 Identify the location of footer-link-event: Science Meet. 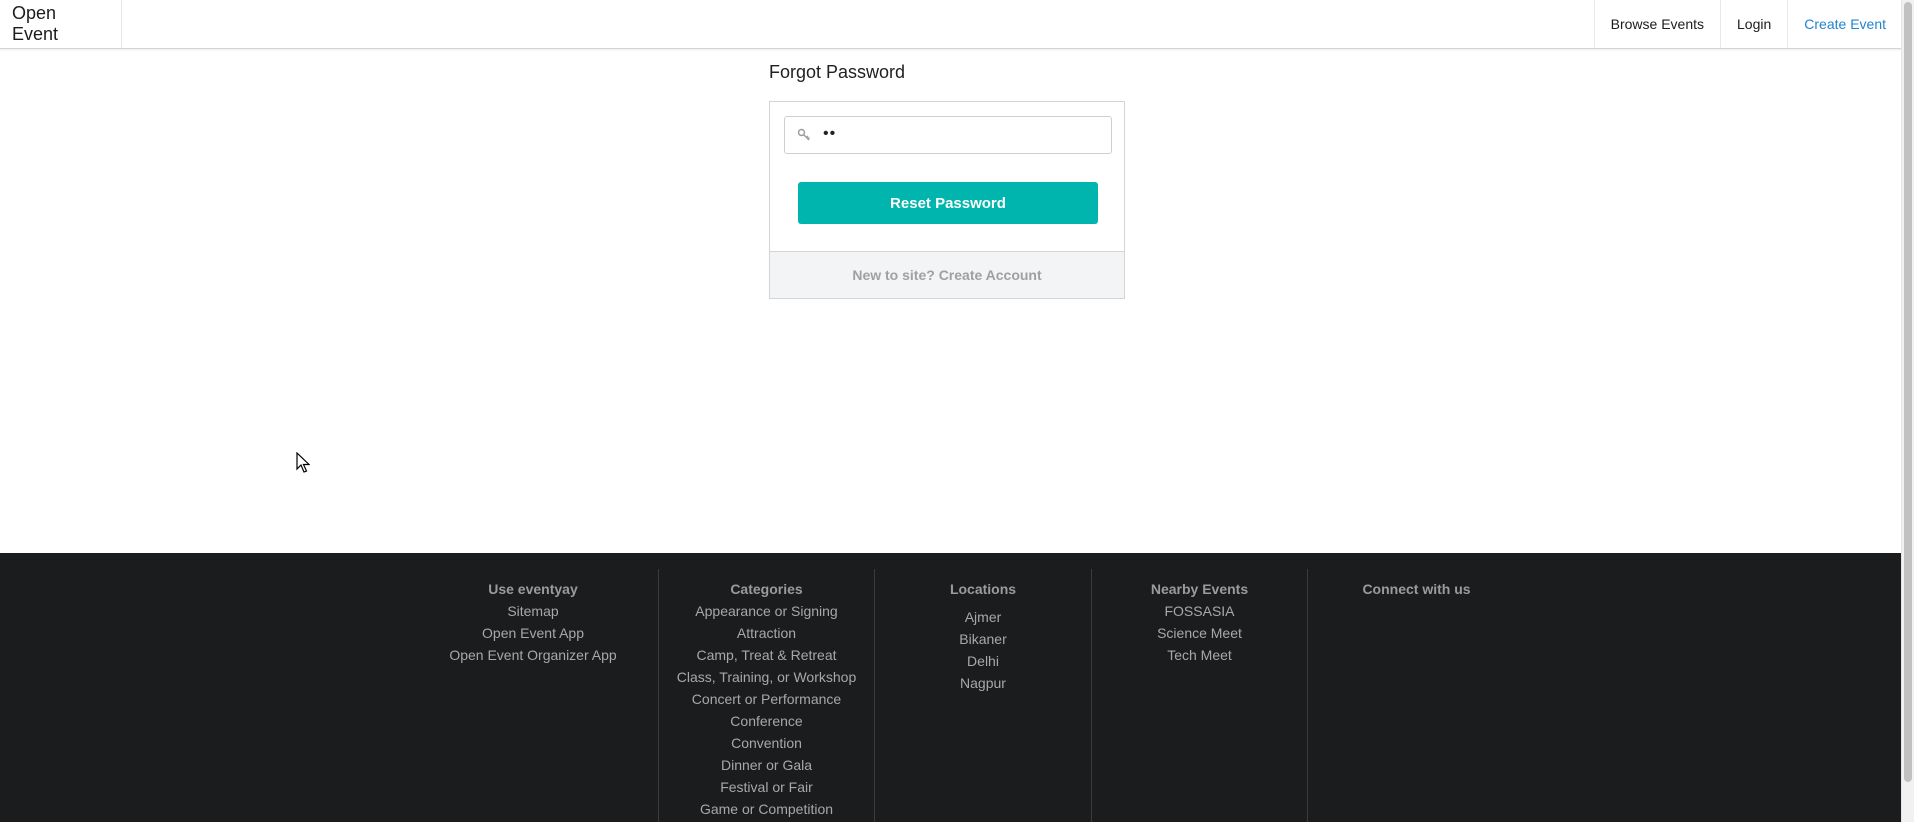
(1199, 633).